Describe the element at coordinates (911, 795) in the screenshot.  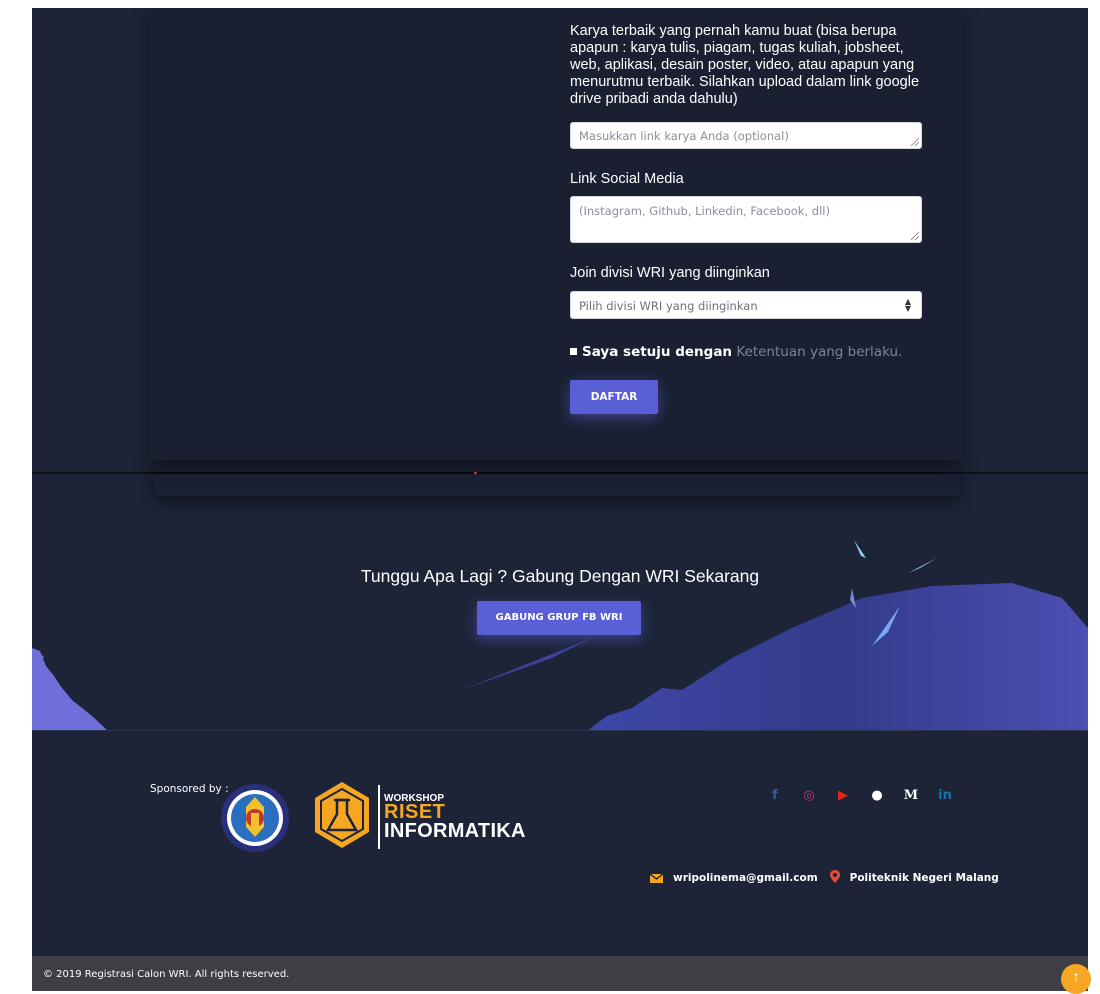
I see `medium-icon: M` at that location.